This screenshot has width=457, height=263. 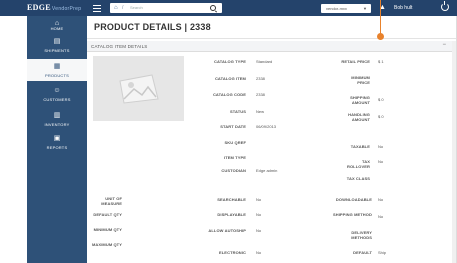 I want to click on page-header: PRODUCT DETAILS | 2338, so click(x=272, y=27).